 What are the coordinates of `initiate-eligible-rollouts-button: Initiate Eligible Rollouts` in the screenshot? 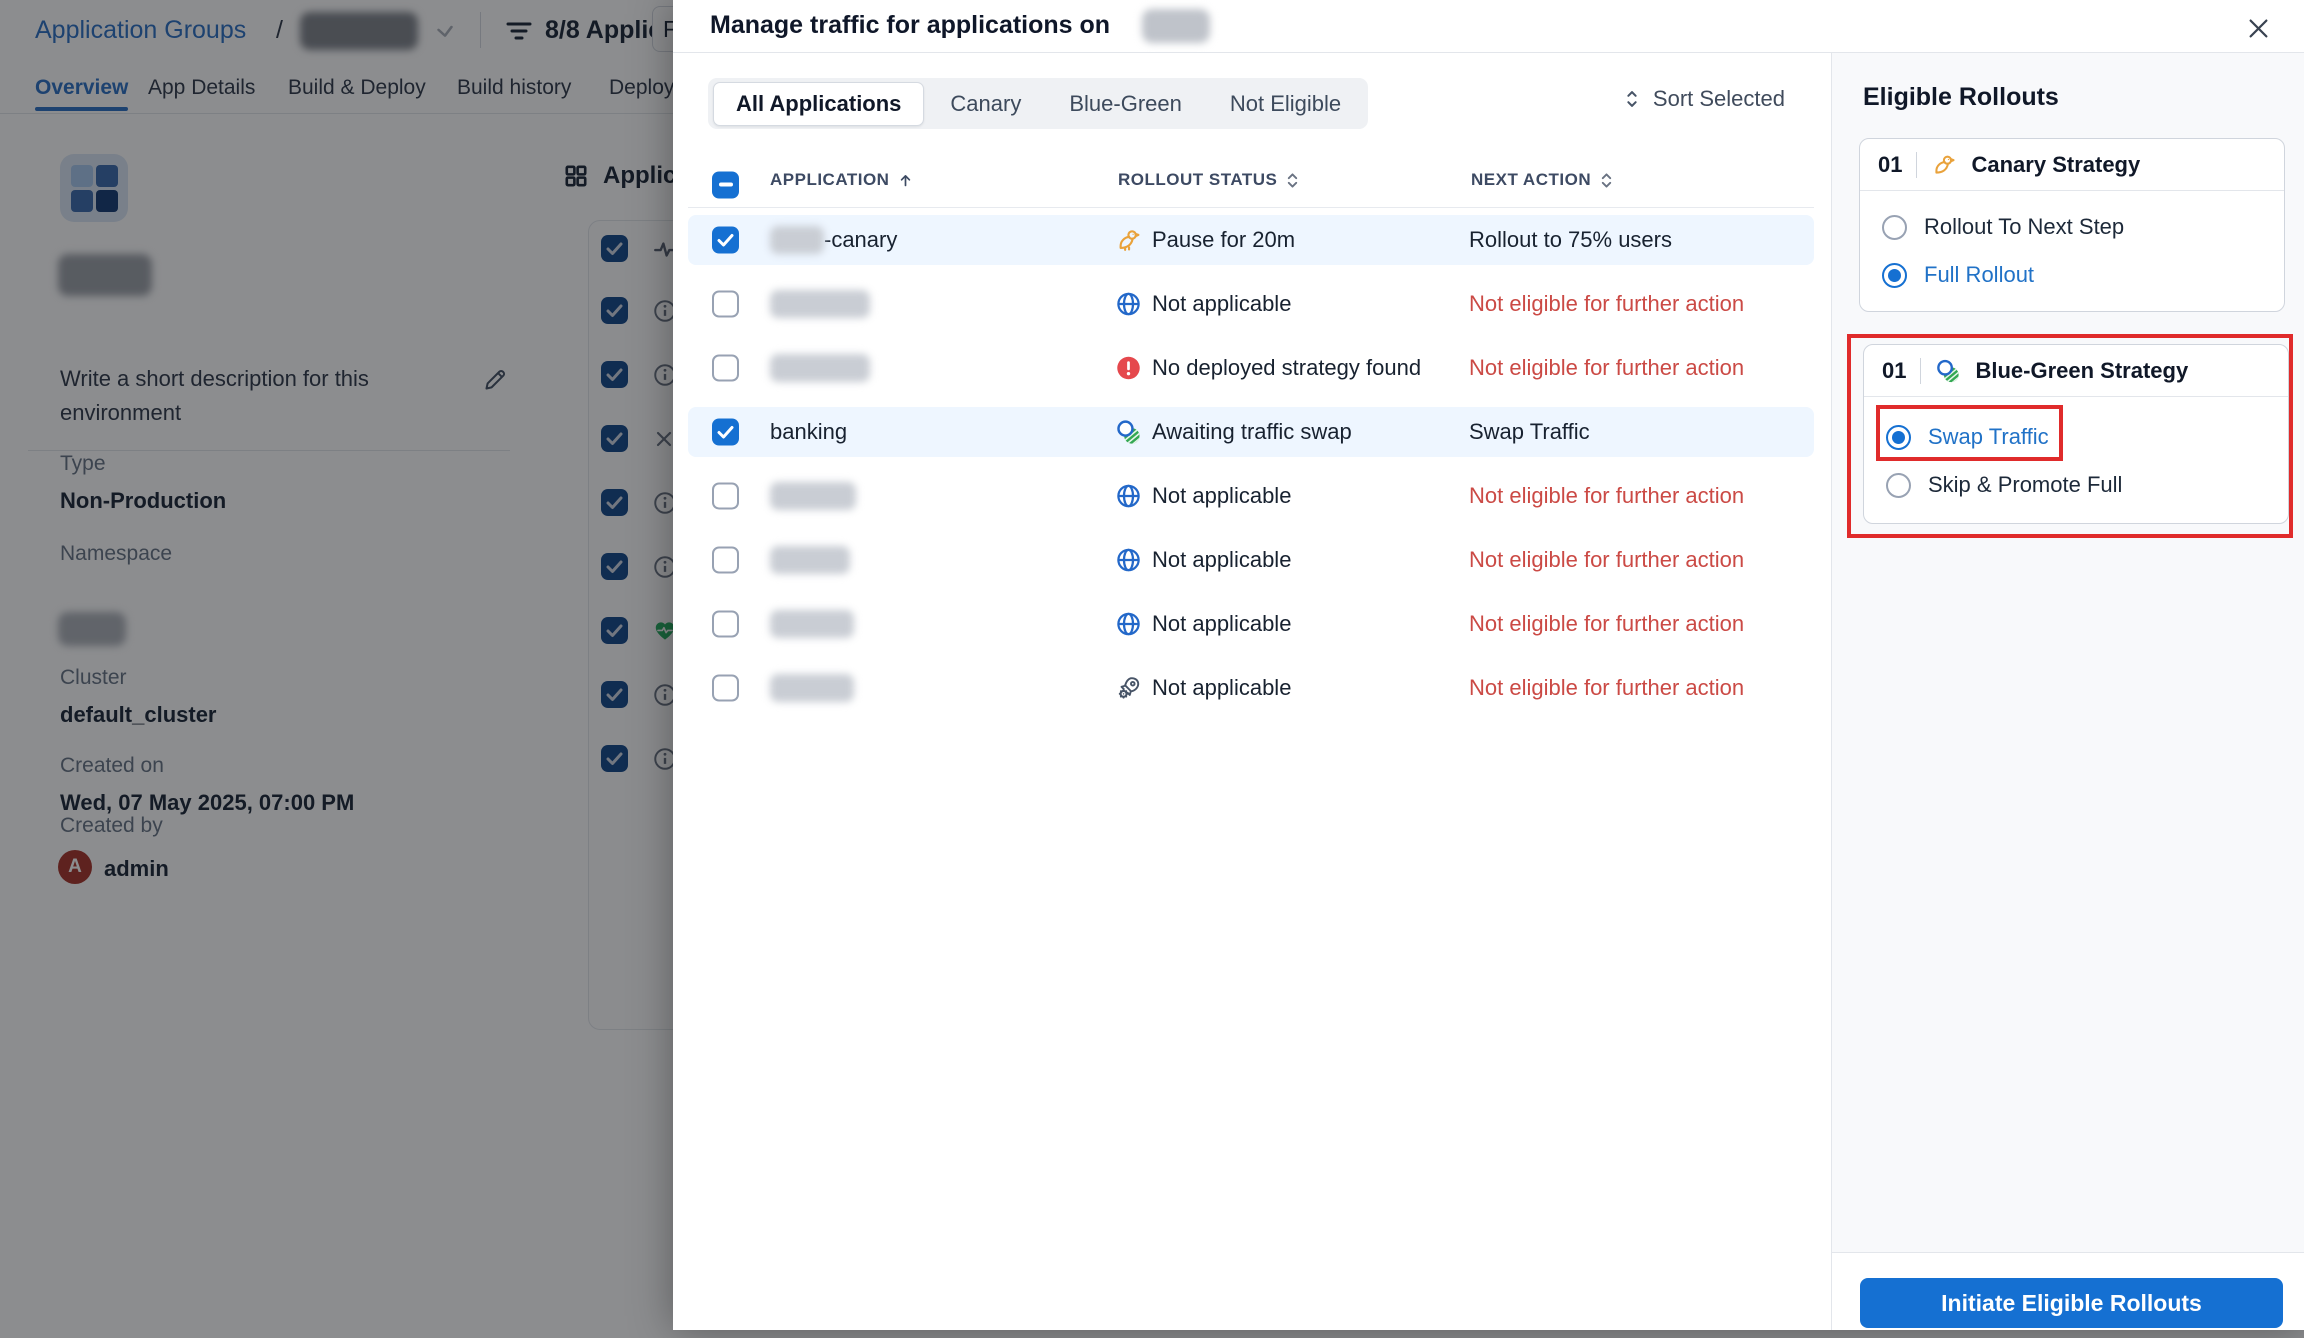 It's located at (2071, 1303).